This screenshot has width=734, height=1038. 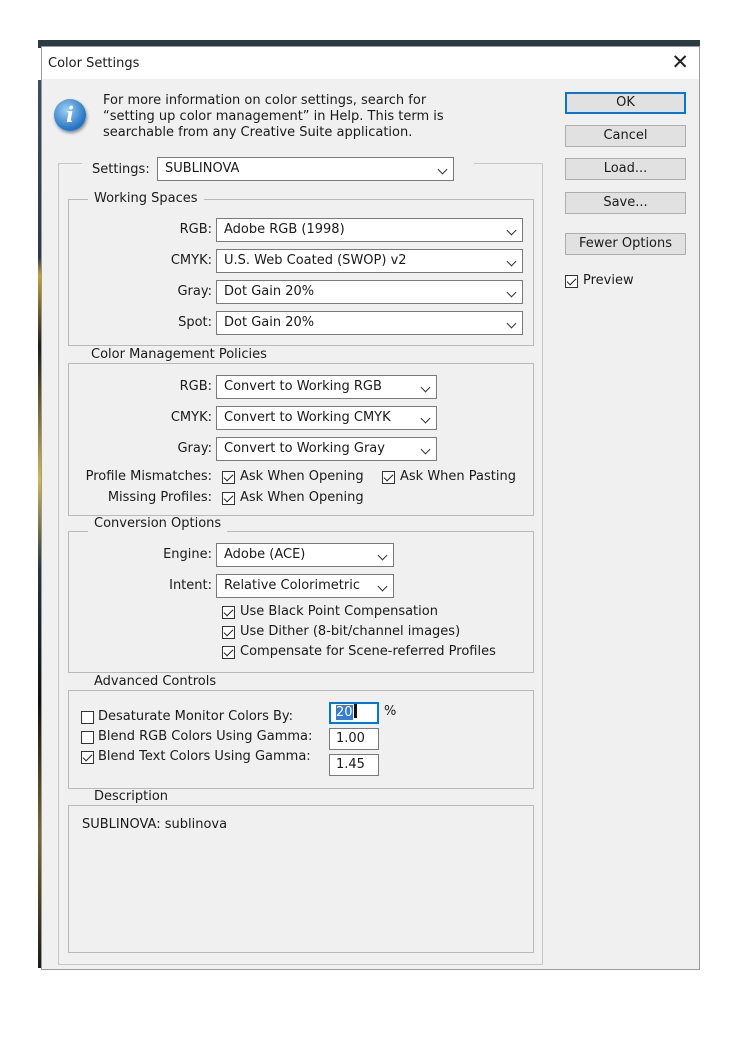 What do you see at coordinates (369, 292) in the screenshot?
I see `ws-gray-dropdown: Dot Gain 20%` at bounding box center [369, 292].